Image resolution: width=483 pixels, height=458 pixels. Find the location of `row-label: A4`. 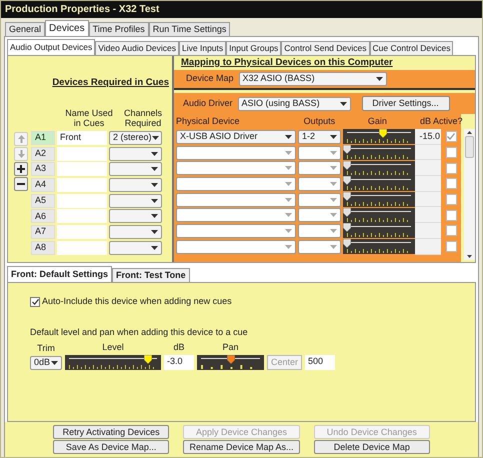

row-label: A4 is located at coordinates (43, 185).